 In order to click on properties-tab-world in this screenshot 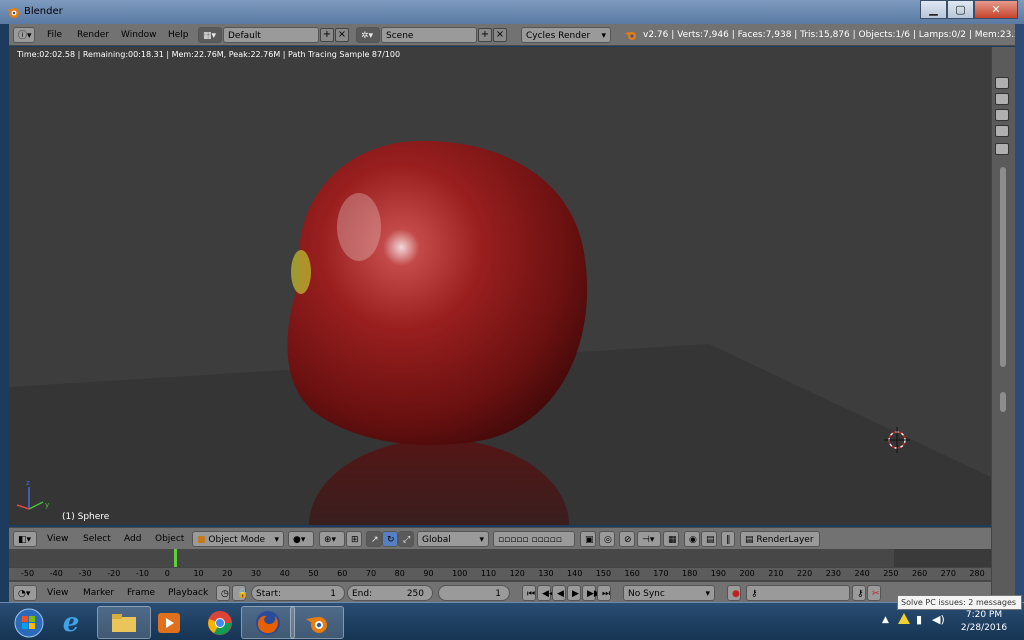, I will do `click(1002, 115)`.